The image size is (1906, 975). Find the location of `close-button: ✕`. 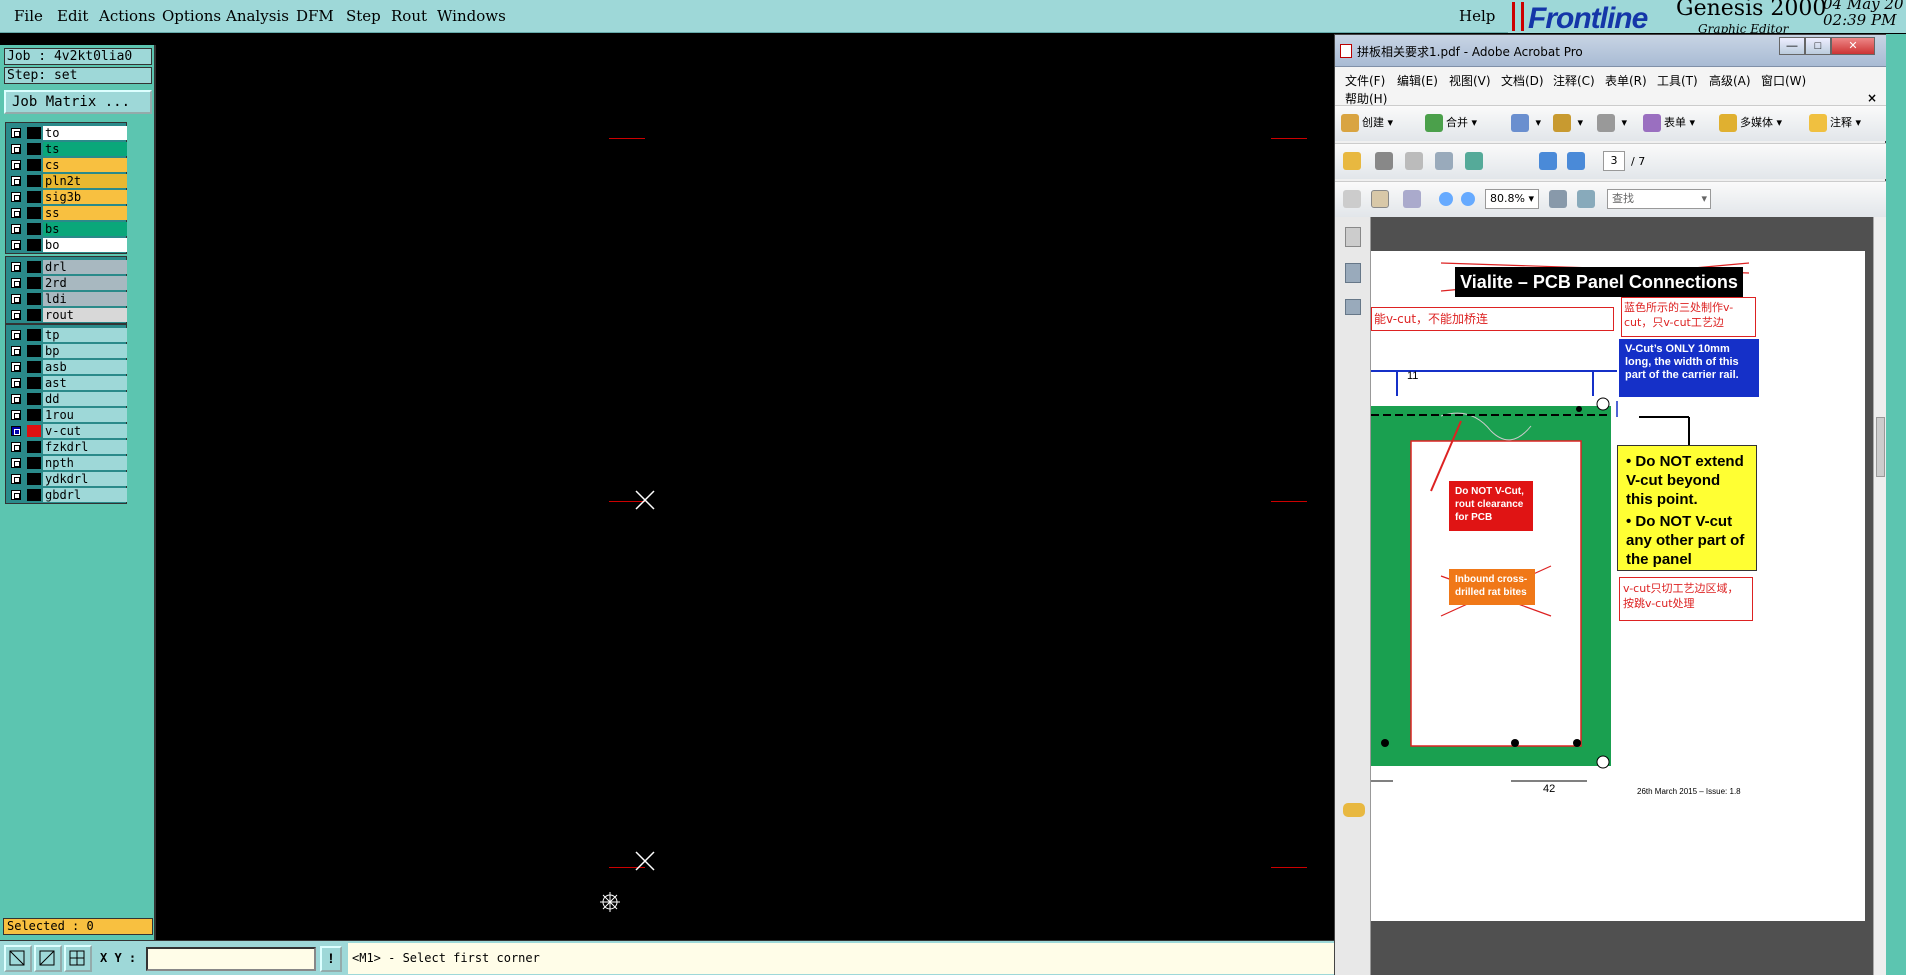

close-button: ✕ is located at coordinates (1853, 46).